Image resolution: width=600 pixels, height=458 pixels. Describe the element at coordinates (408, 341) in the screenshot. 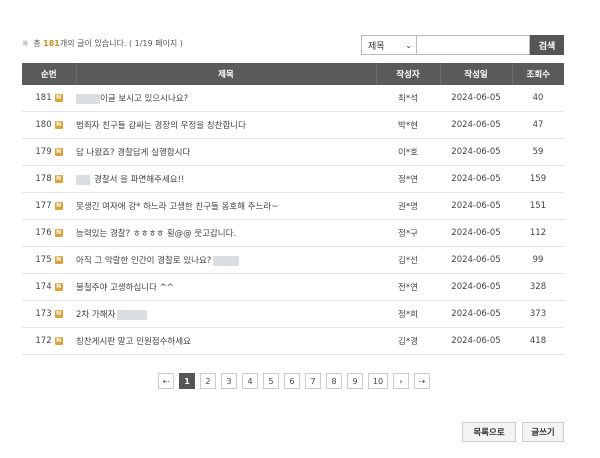

I see `post-writer: 김*경` at that location.